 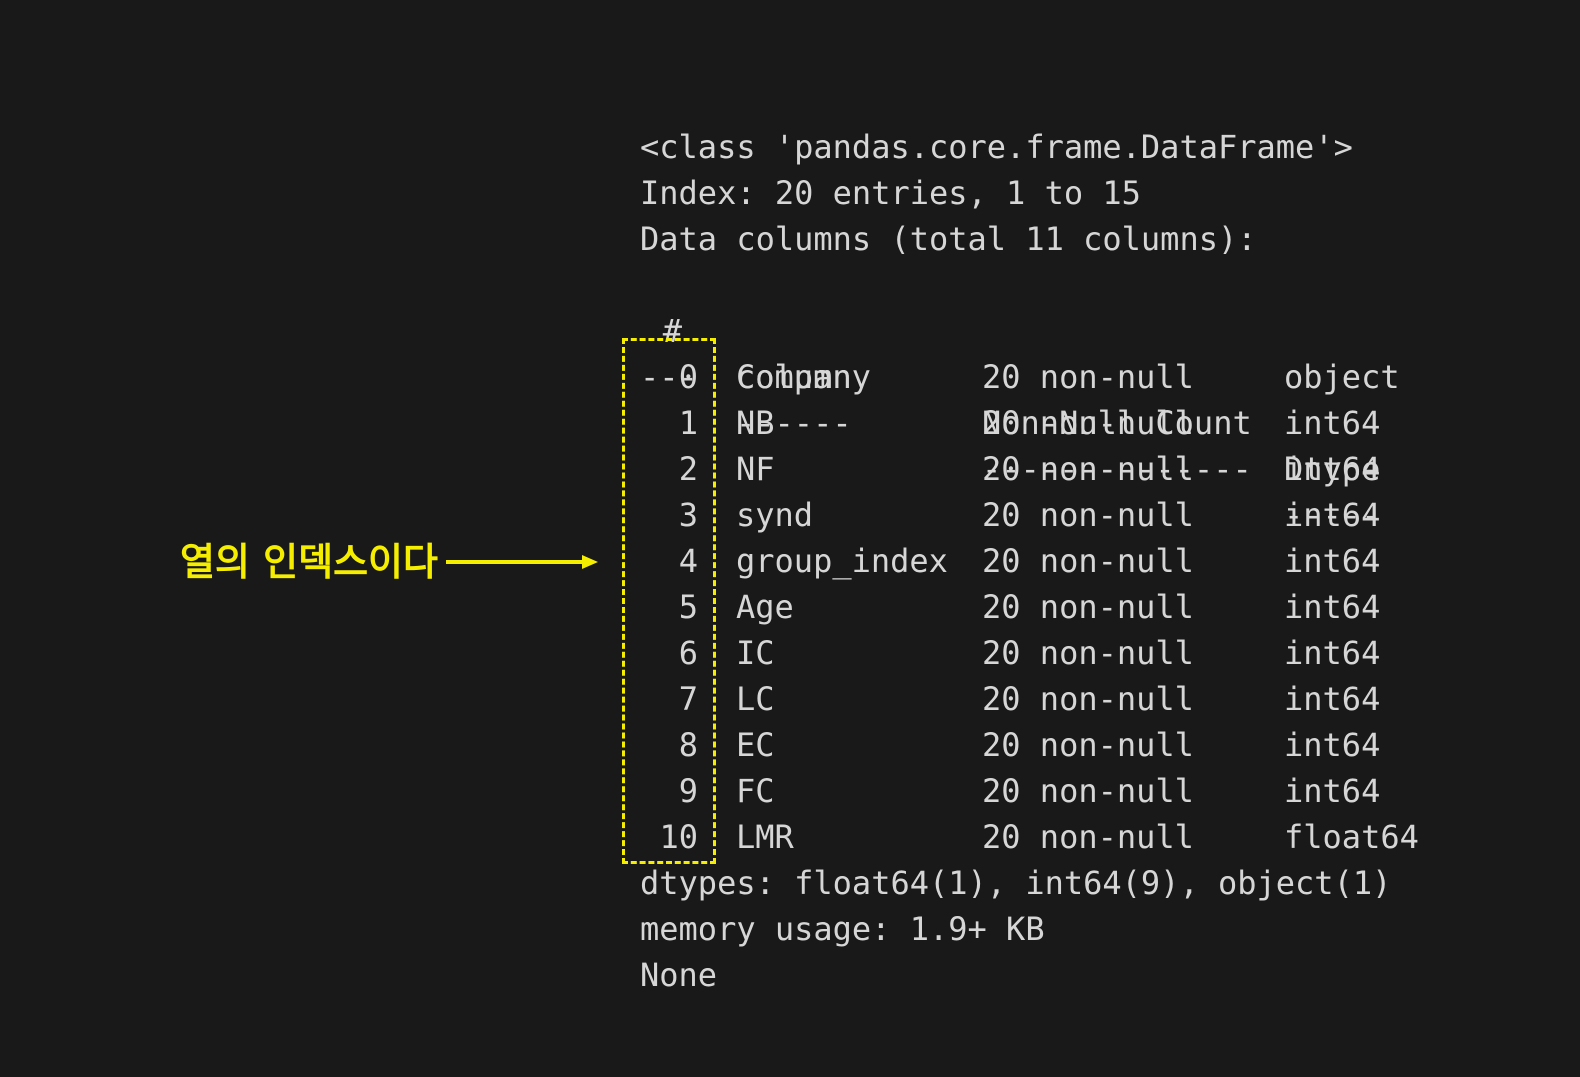 I want to click on table-row: 6 IC 20 non-null int64, so click(x=1090, y=653).